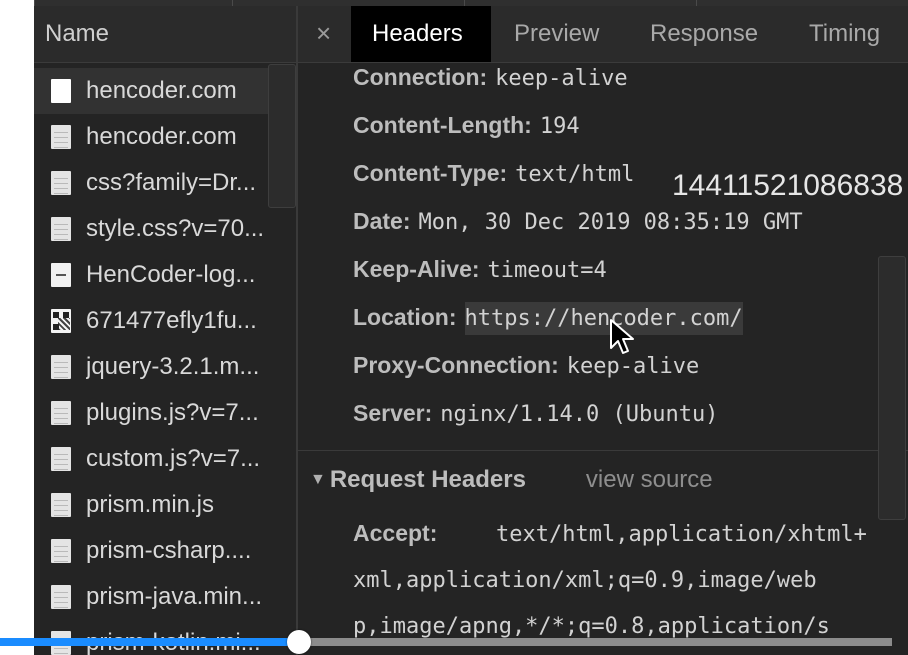 Image resolution: width=908 pixels, height=655 pixels. I want to click on header-row: Keep-Alive: timeout=4, so click(480, 276).